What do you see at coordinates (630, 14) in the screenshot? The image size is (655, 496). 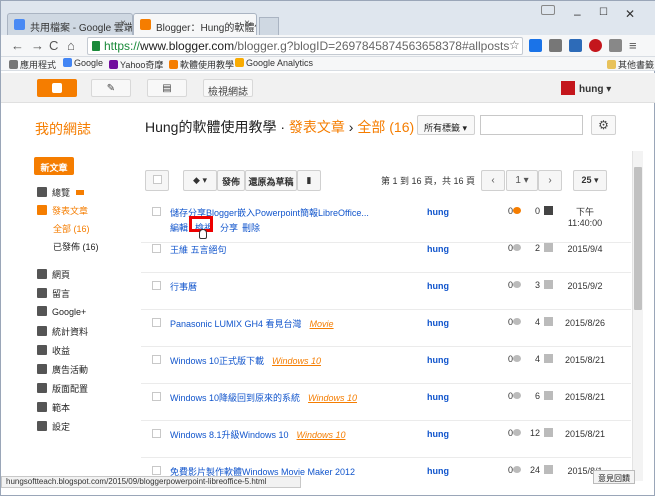 I see `close-window-icon: ✕` at bounding box center [630, 14].